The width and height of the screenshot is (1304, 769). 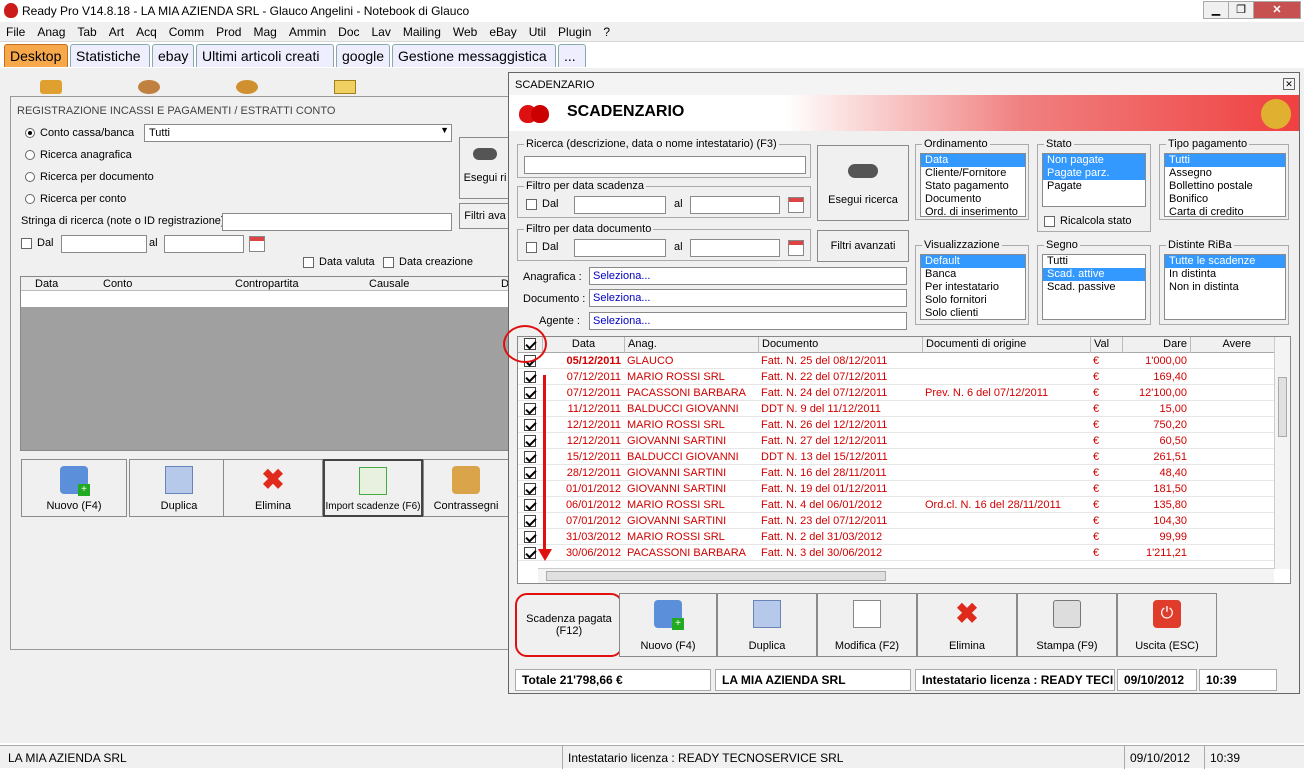 What do you see at coordinates (75, 199) in the screenshot?
I see `radio-conto-search: Ricerca per conto` at bounding box center [75, 199].